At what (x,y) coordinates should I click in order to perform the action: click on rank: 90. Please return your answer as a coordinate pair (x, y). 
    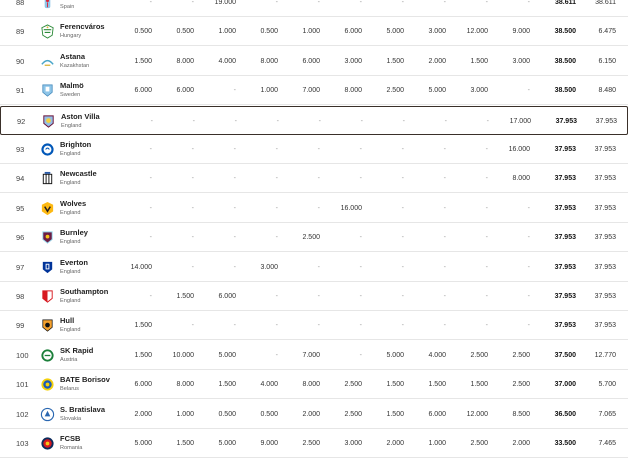
    Looking at the image, I should click on (20, 61).